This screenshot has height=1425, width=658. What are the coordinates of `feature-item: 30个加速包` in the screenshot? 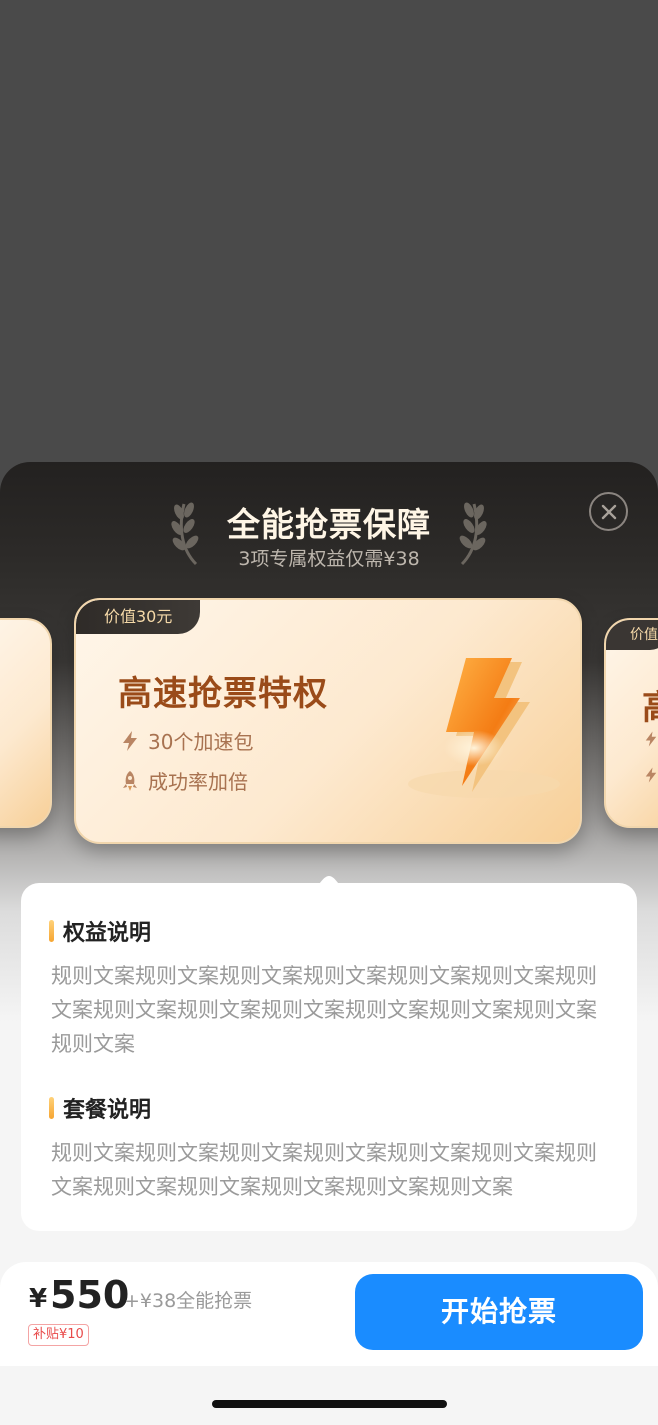 It's located at (185, 740).